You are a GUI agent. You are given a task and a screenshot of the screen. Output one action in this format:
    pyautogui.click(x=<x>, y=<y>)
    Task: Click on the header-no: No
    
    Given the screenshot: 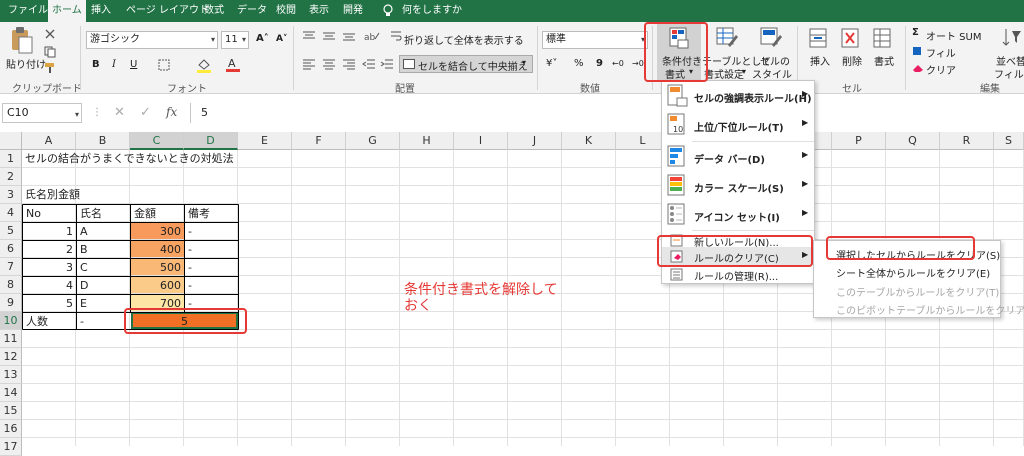 What is the action you would take?
    pyautogui.click(x=33, y=213)
    